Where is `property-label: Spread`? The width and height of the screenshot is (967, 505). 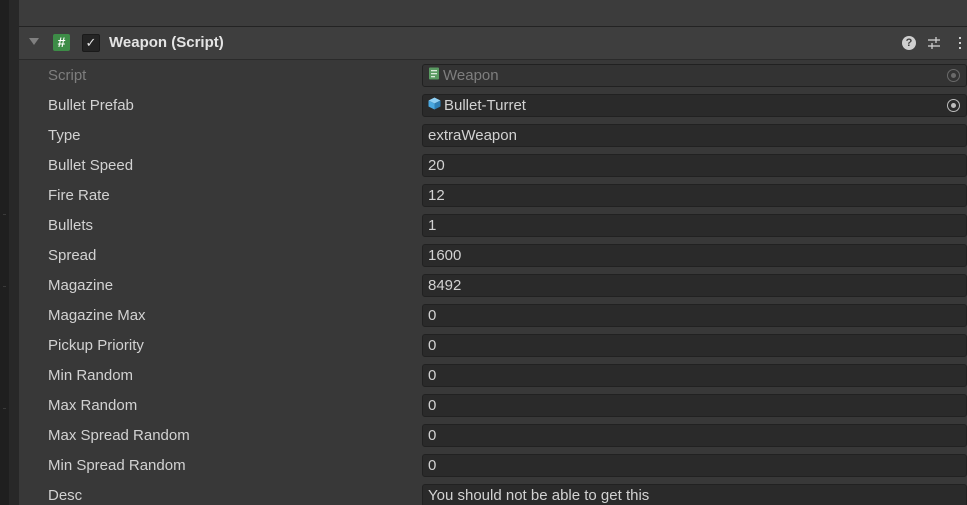 property-label: Spread is located at coordinates (72, 255).